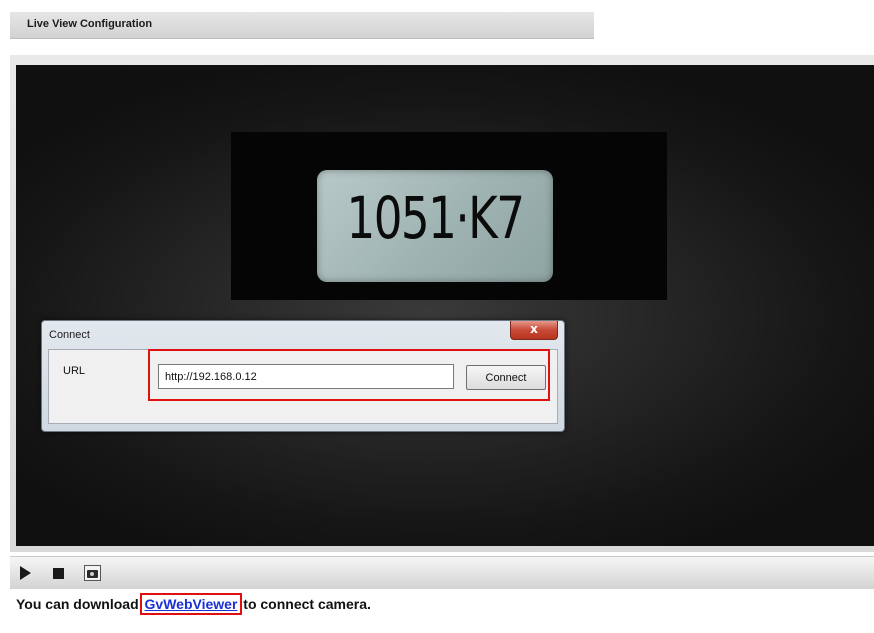 This screenshot has width=874, height=633. What do you see at coordinates (25, 573) in the screenshot?
I see `play-icon` at bounding box center [25, 573].